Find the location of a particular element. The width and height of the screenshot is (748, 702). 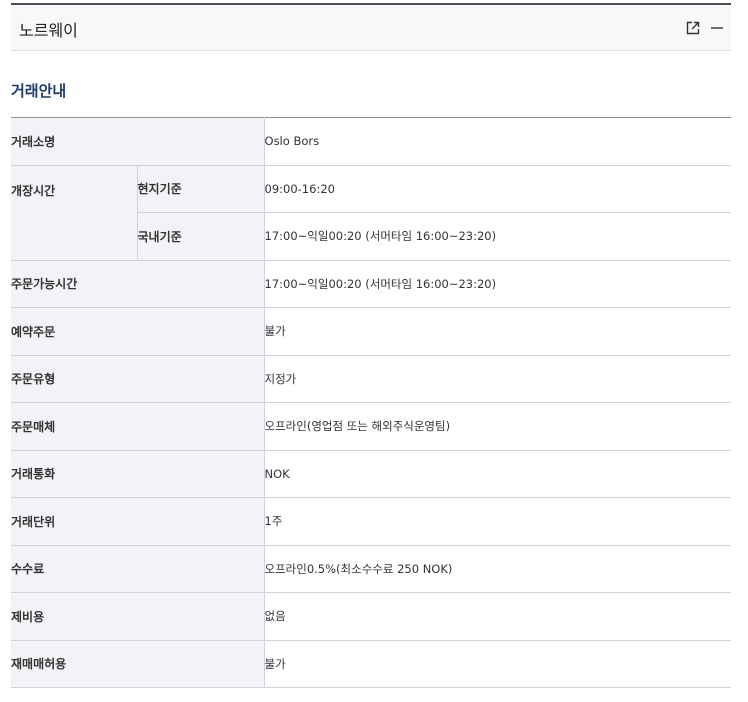

row-label-fee: 수수료 is located at coordinates (138, 569).